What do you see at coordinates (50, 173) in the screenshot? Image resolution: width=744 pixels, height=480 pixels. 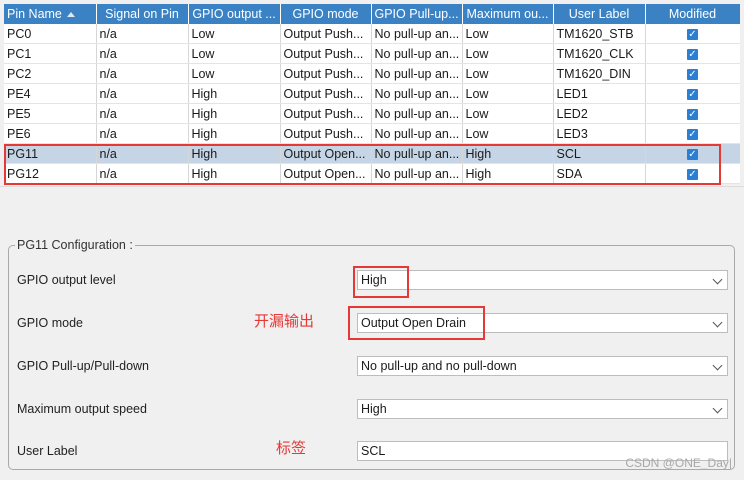 I see `cell-pin: PG12` at bounding box center [50, 173].